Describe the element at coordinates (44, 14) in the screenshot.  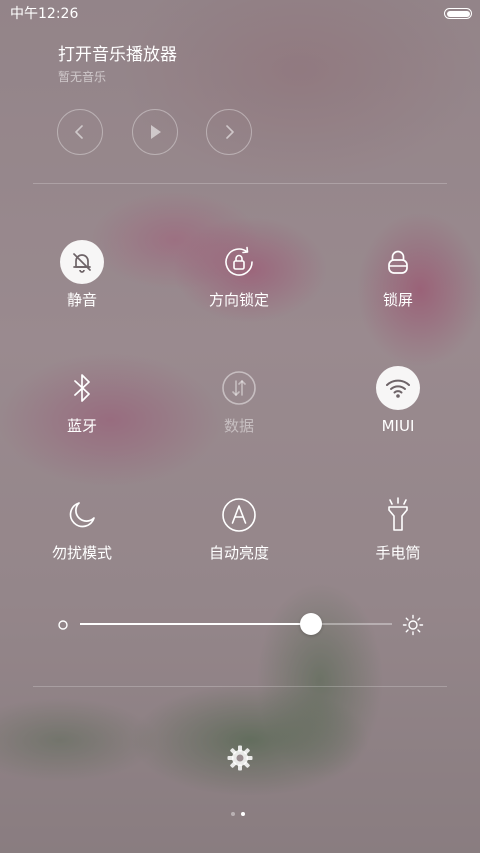
I see `status-time: 中午12:26` at that location.